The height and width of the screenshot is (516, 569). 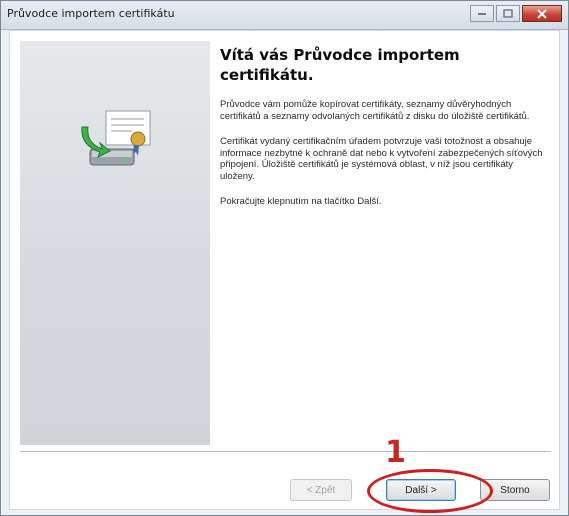 What do you see at coordinates (321, 490) in the screenshot?
I see `back-button: < Zpět` at bounding box center [321, 490].